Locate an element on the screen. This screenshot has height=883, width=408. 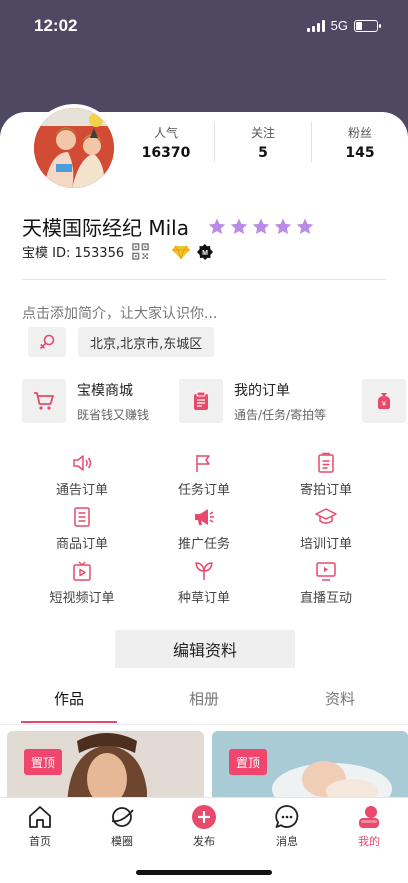
gender-tag is located at coordinates (47, 342).